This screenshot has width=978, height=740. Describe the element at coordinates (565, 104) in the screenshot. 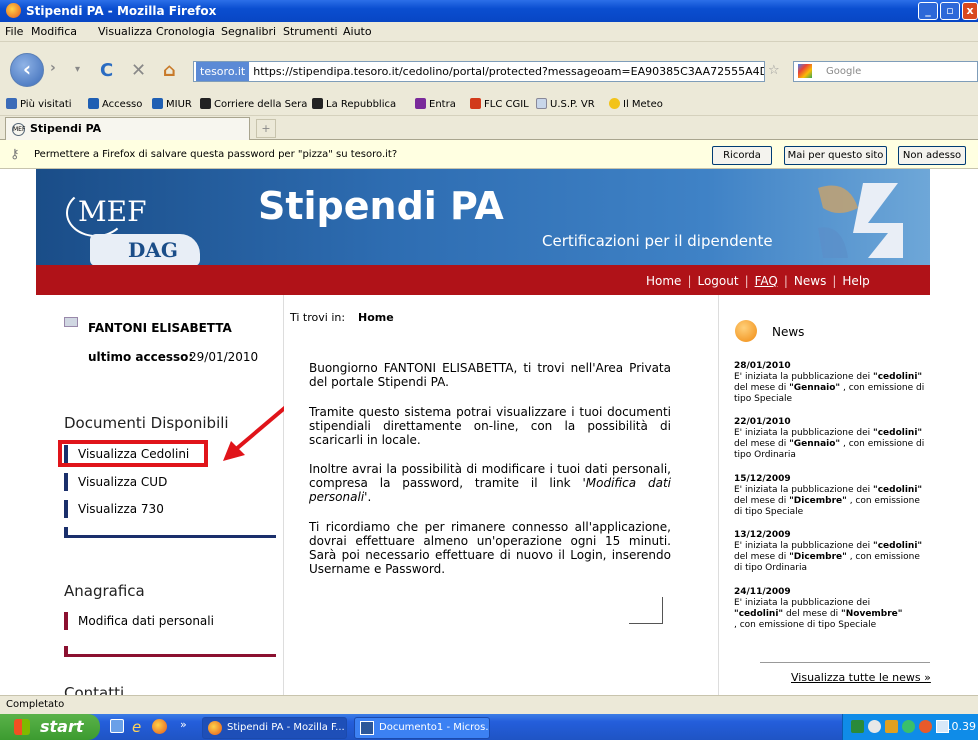

I see `bookmark-item: U.S.P. VR` at that location.